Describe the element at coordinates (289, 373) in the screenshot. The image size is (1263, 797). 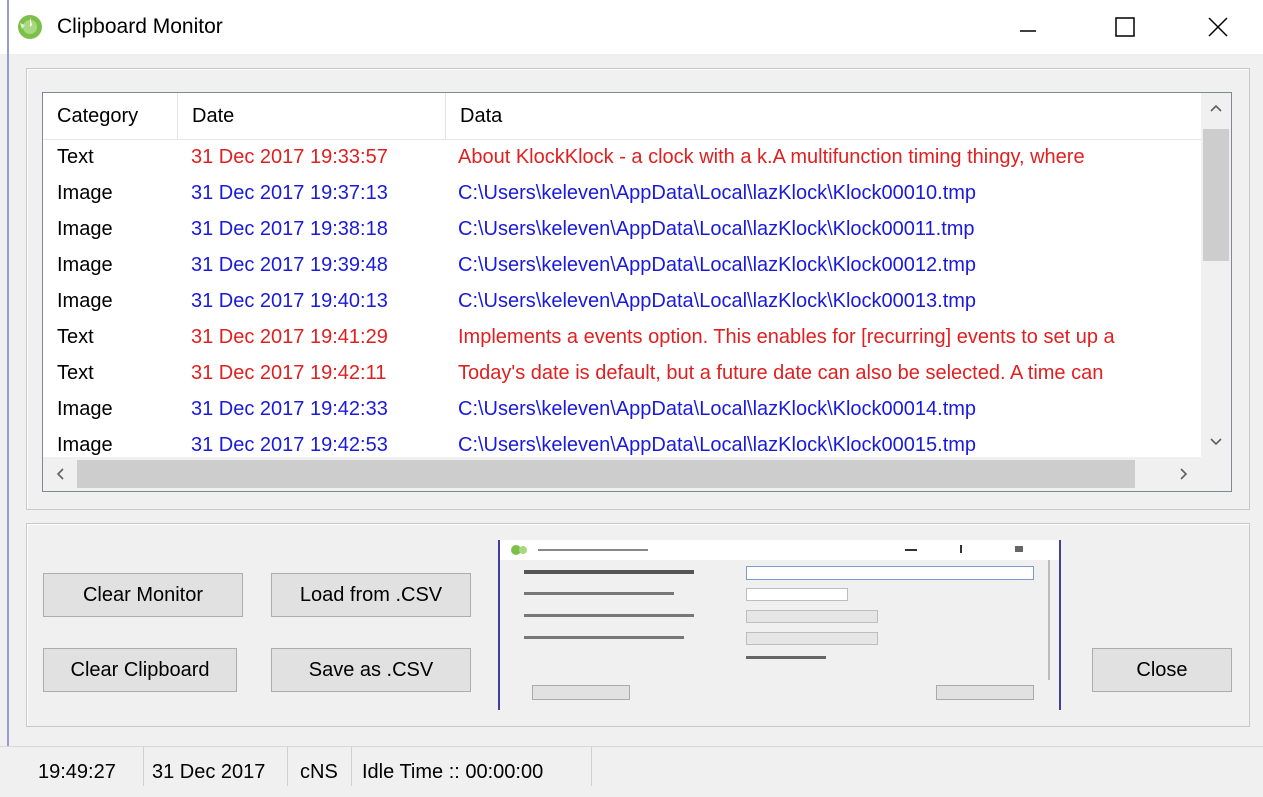
I see `row-date: 31 Dec 2017 19:42:11` at that location.